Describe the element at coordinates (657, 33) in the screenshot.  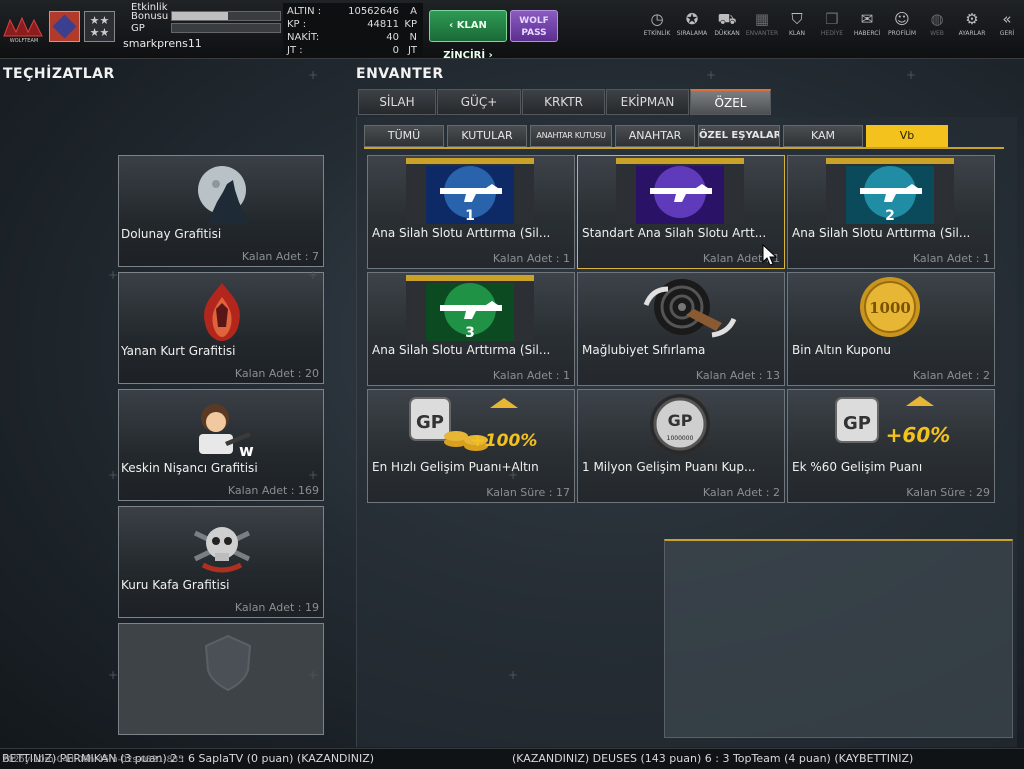
I see `nav-label: ETKİNLİK` at that location.